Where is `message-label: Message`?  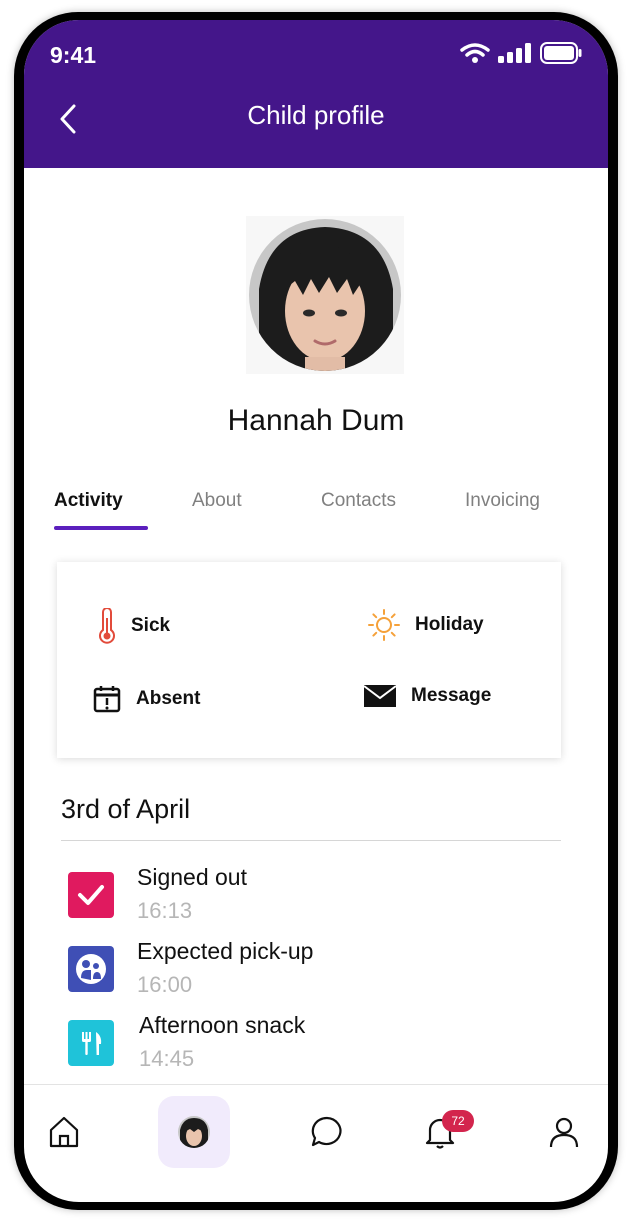
message-label: Message is located at coordinates (451, 695).